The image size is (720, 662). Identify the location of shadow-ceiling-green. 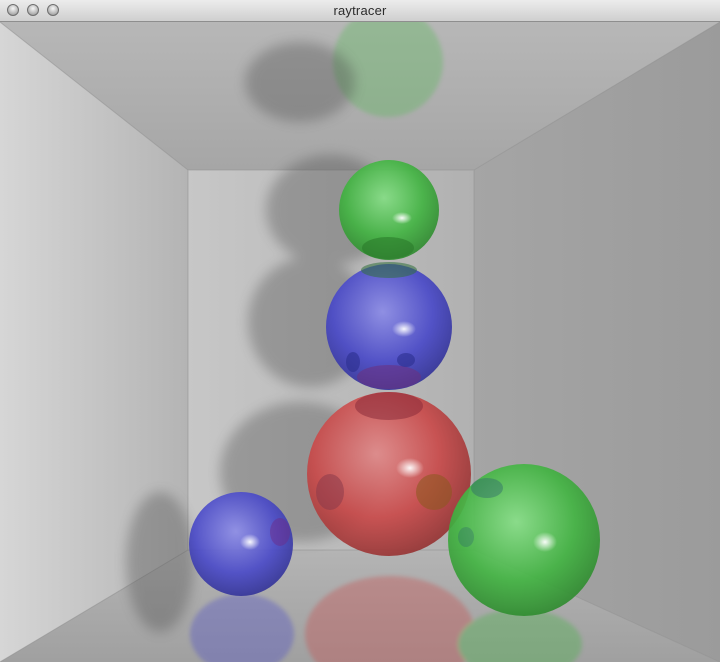
(300, 82).